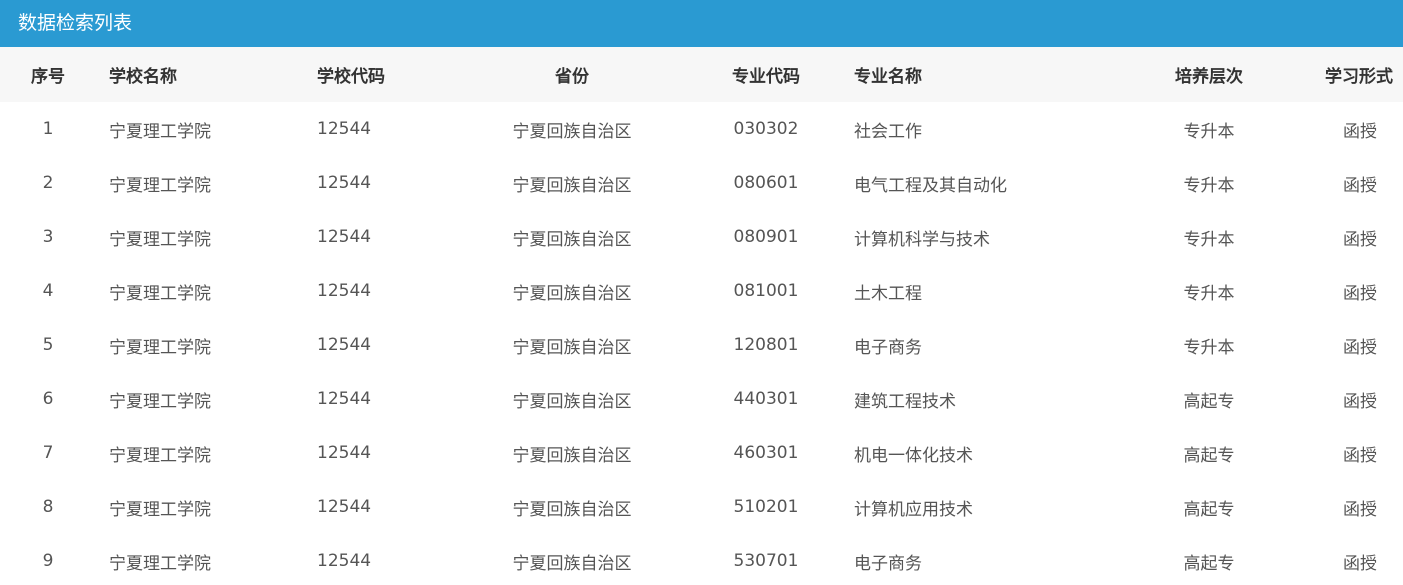 The height and width of the screenshot is (585, 1403). I want to click on cell-no: 6, so click(48, 399).